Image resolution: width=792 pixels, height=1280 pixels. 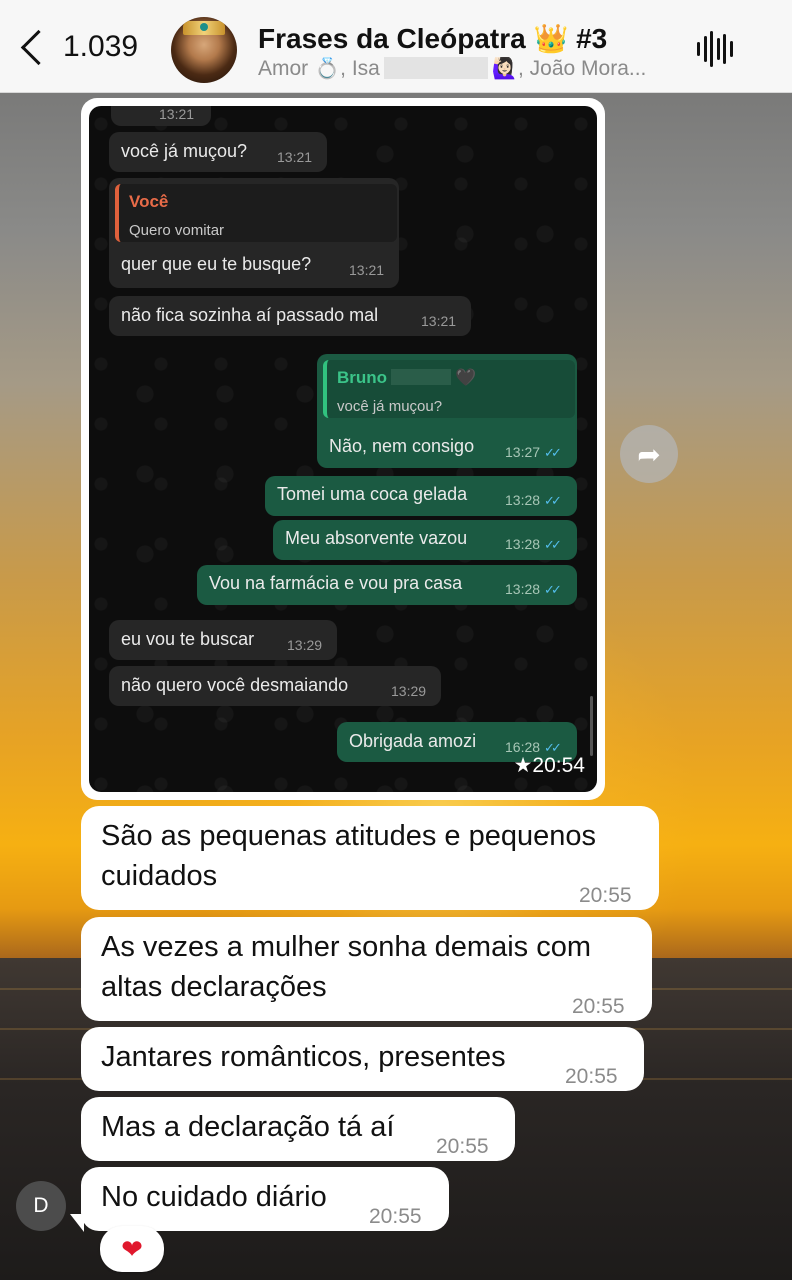 I want to click on audio-waveform-icon, so click(x=715, y=49).